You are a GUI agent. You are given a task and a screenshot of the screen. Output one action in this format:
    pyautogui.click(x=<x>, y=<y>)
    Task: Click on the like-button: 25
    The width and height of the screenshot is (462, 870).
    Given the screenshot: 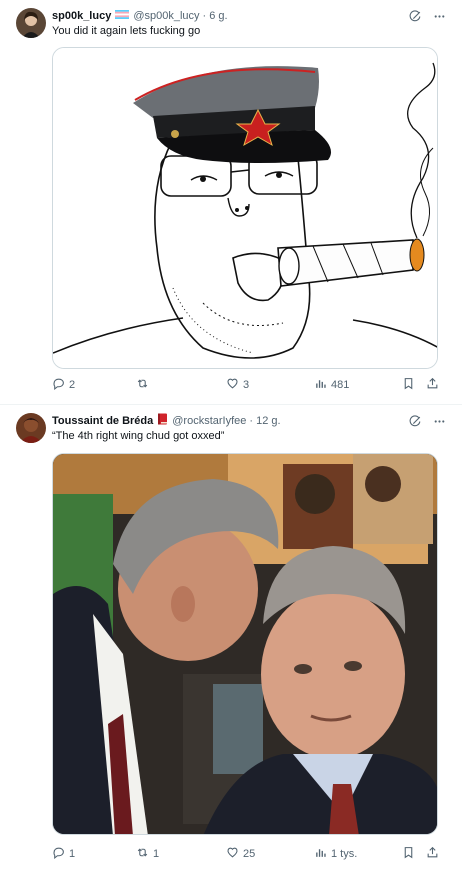 What is the action you would take?
    pyautogui.click(x=240, y=854)
    